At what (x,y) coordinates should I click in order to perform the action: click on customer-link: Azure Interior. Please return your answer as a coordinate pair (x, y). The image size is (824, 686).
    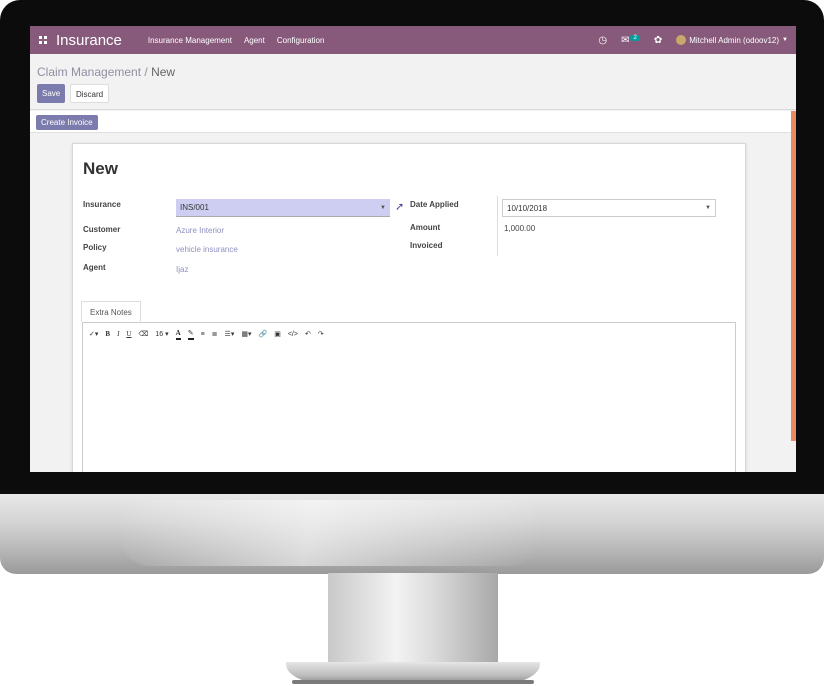
    Looking at the image, I should click on (200, 230).